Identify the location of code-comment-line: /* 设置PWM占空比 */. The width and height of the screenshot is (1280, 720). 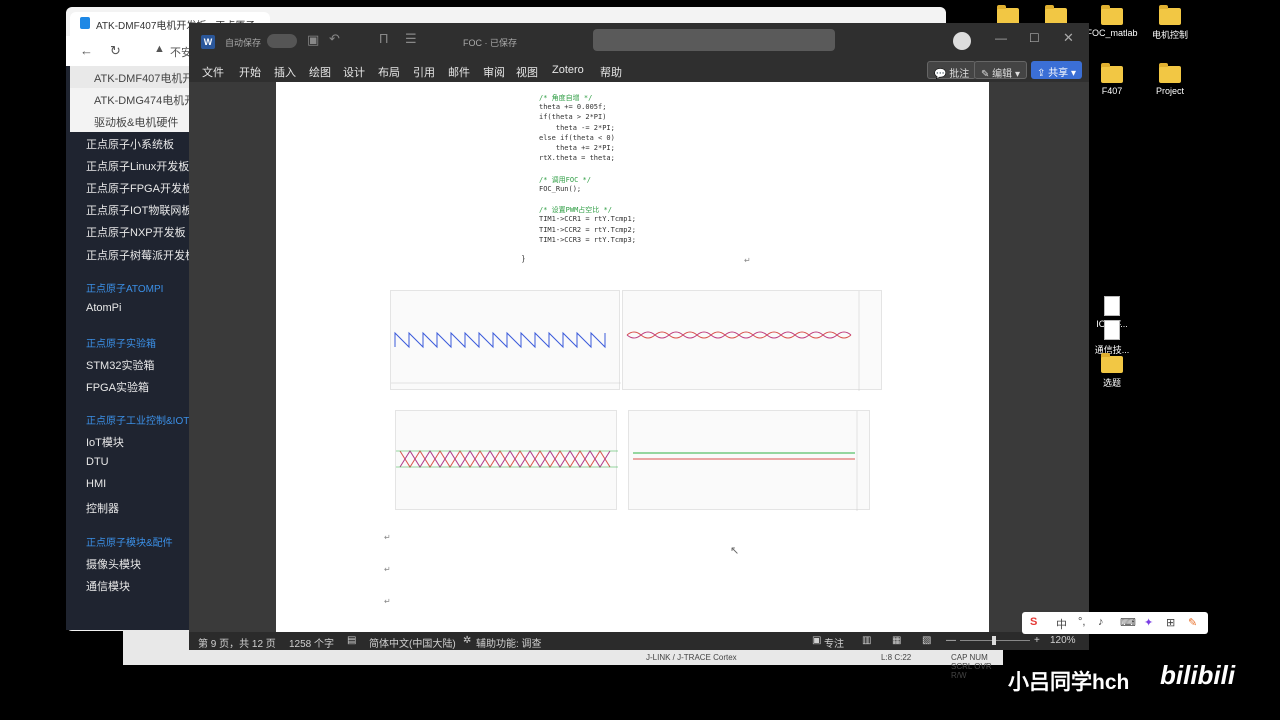
(575, 210).